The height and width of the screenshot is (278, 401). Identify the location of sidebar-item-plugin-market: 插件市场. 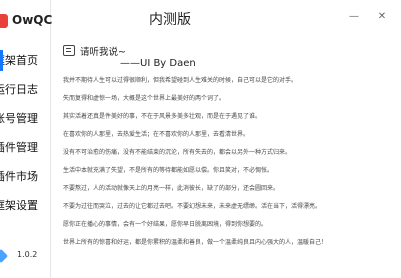
(25, 176).